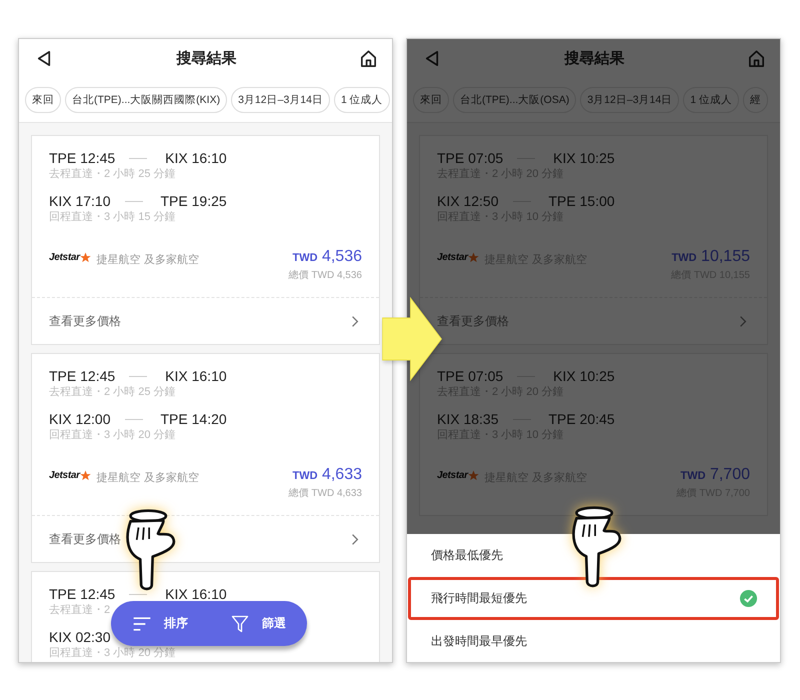  I want to click on filter-chip: 台北(TPE)...大阪關西國際(KIX), so click(146, 100).